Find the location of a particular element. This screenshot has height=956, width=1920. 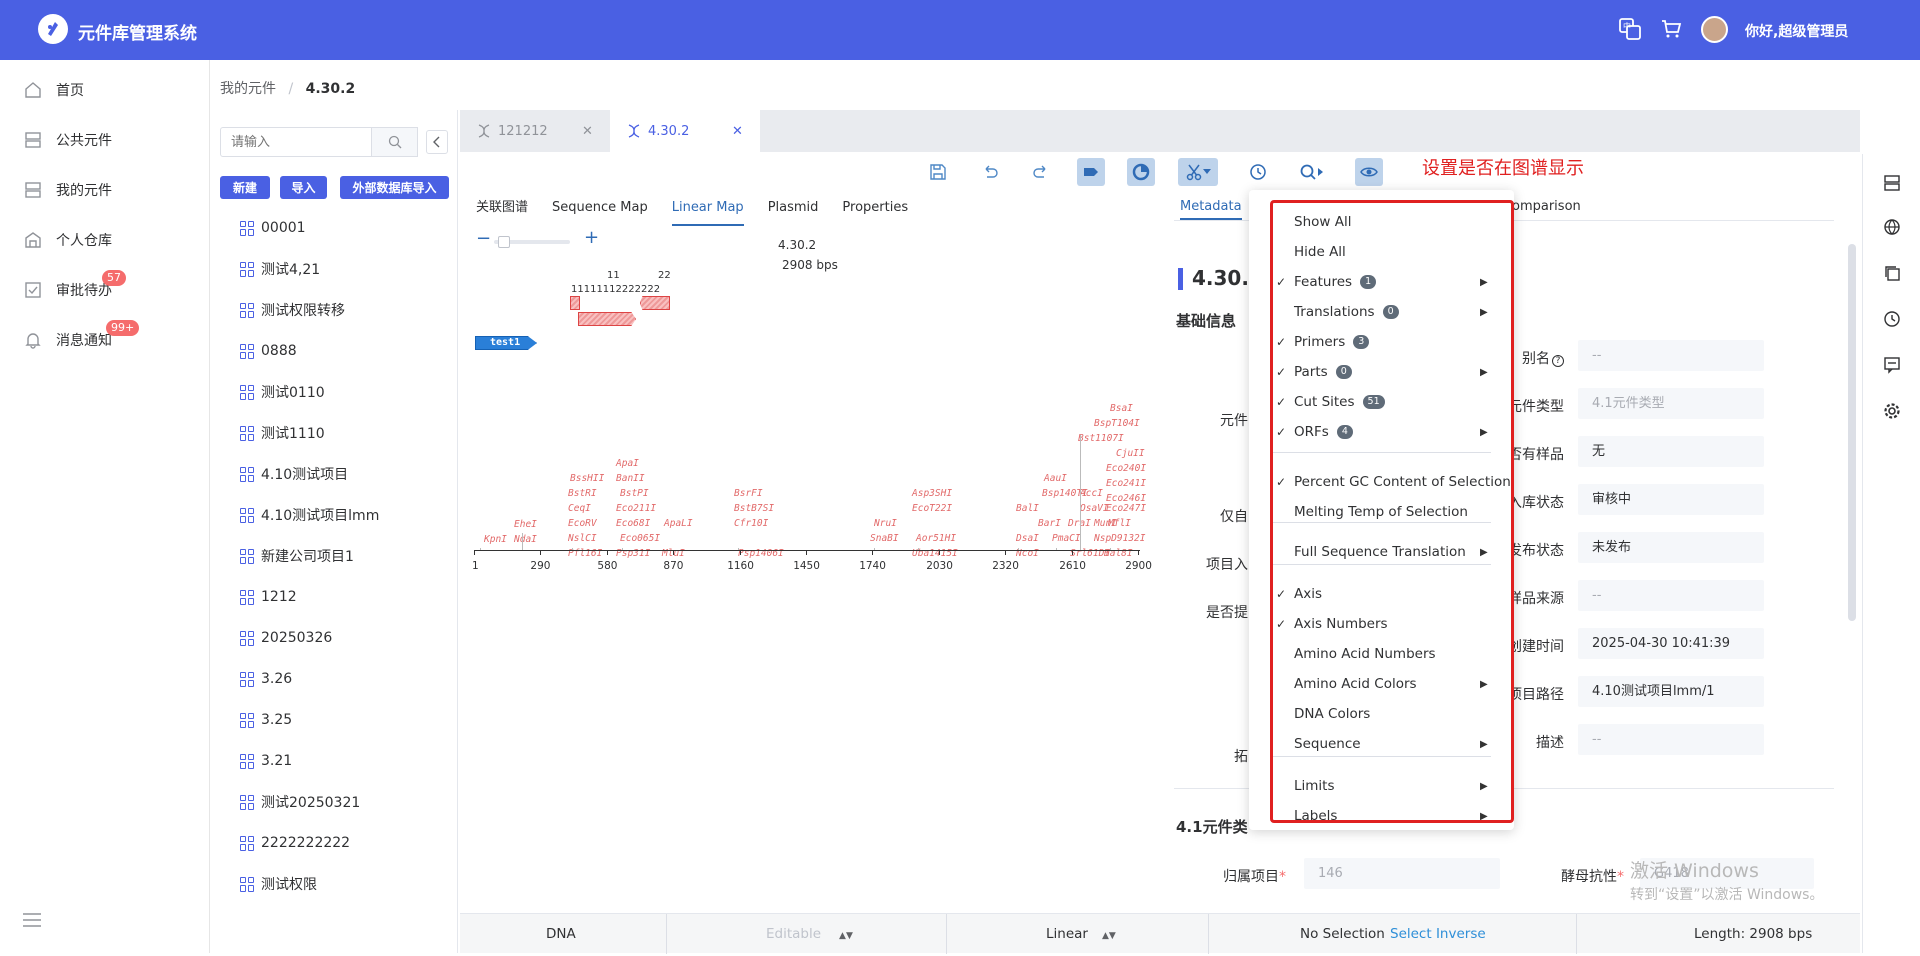

circular-view-icon is located at coordinates (1141, 172).